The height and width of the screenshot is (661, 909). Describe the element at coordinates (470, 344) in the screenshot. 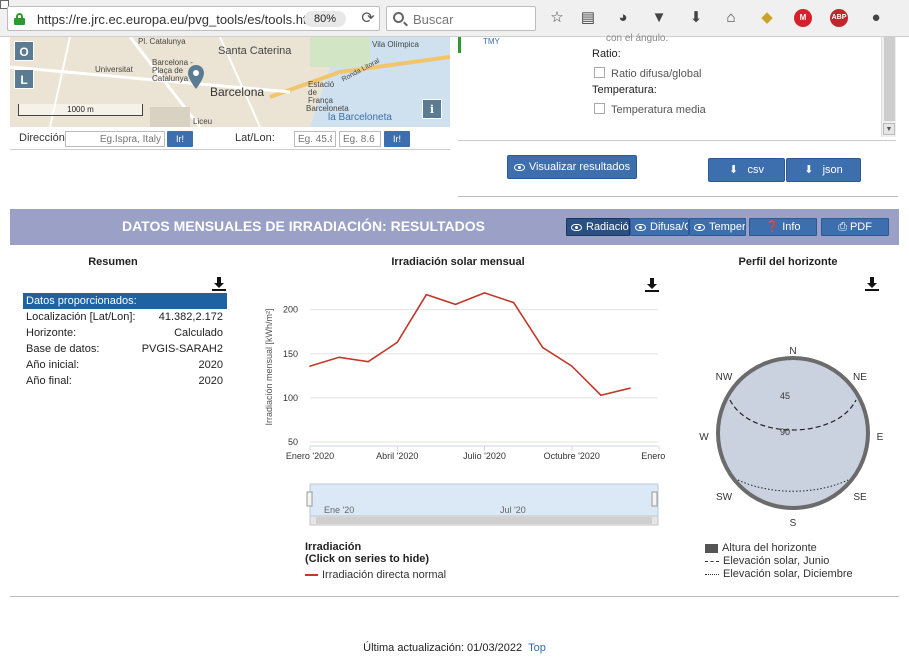

I see `series-line` at that location.